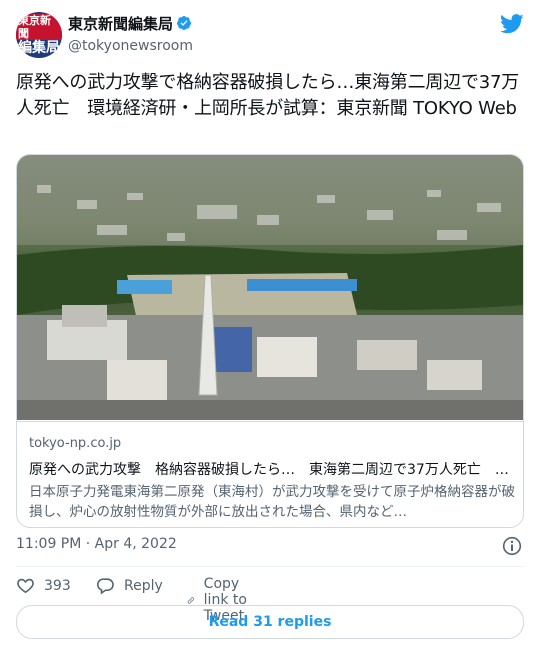 Image resolution: width=540 pixels, height=653 pixels. I want to click on heart-icon, so click(25, 586).